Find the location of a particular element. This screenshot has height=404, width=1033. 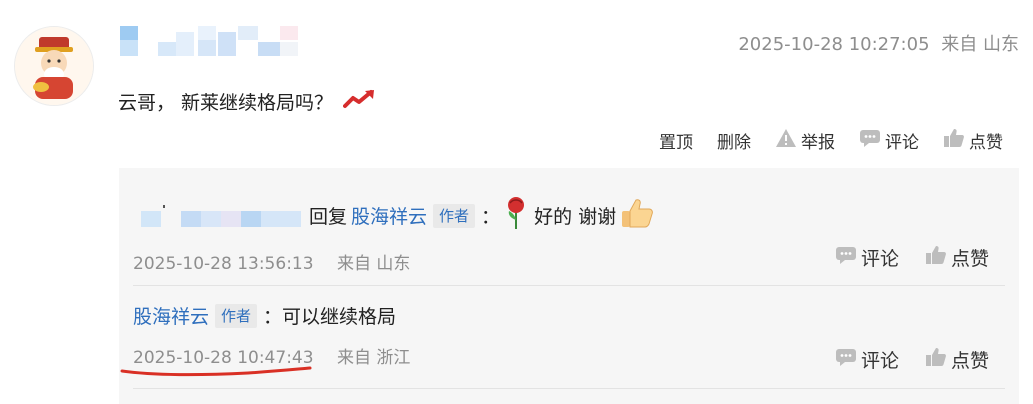

reply-header: 股海祥云 作者 ：可以继续格局 is located at coordinates (271, 315).